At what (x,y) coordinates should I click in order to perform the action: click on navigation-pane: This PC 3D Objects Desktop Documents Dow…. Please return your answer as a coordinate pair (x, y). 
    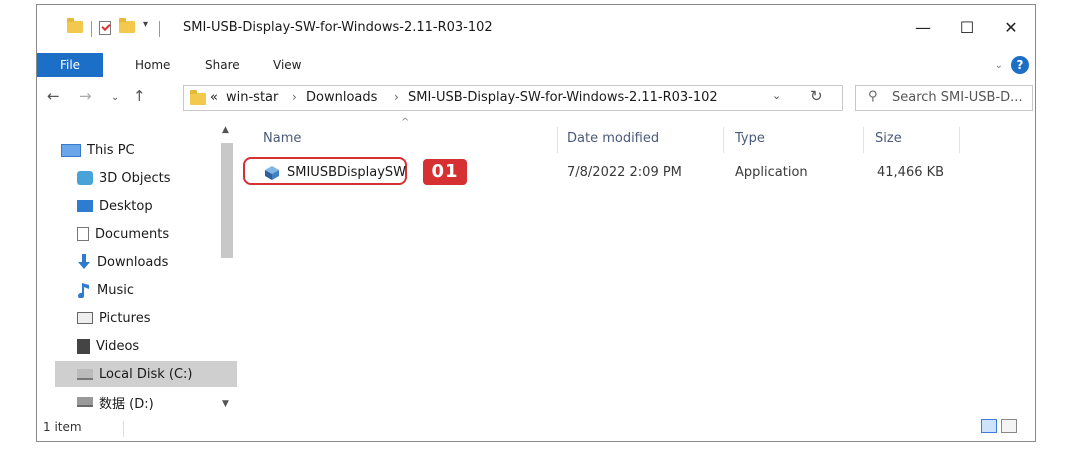
    Looking at the image, I should click on (137, 268).